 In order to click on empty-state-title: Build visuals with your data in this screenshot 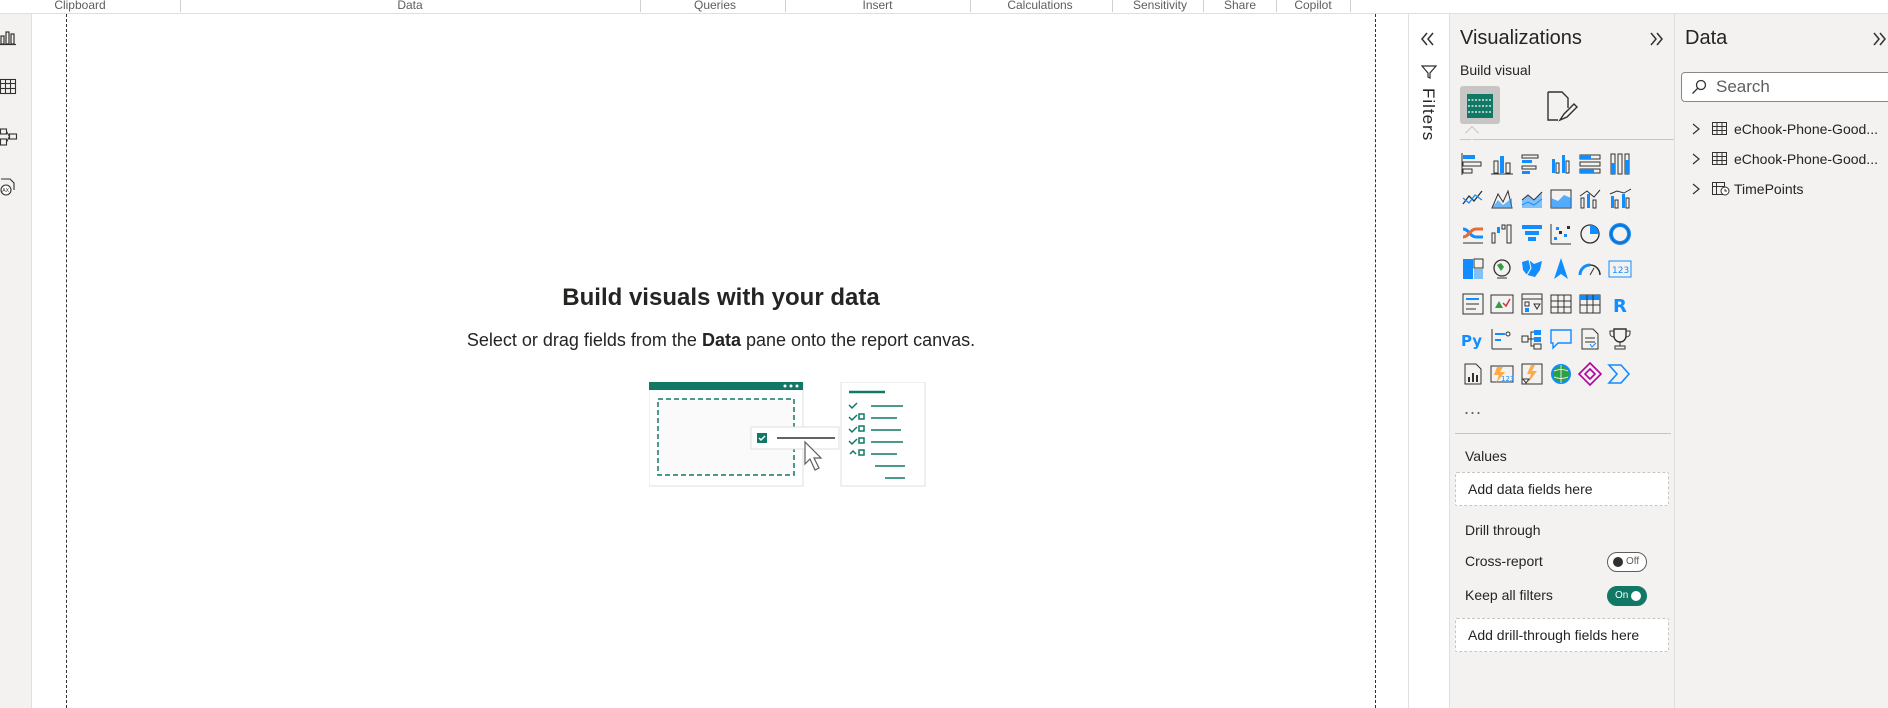, I will do `click(721, 297)`.